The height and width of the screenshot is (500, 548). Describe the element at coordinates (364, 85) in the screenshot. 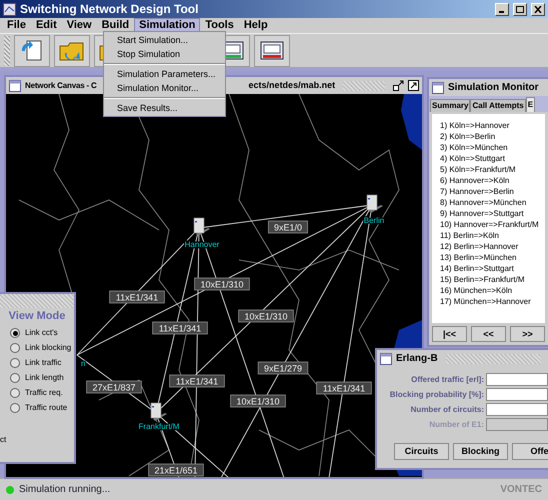

I see `grip-pattern` at that location.